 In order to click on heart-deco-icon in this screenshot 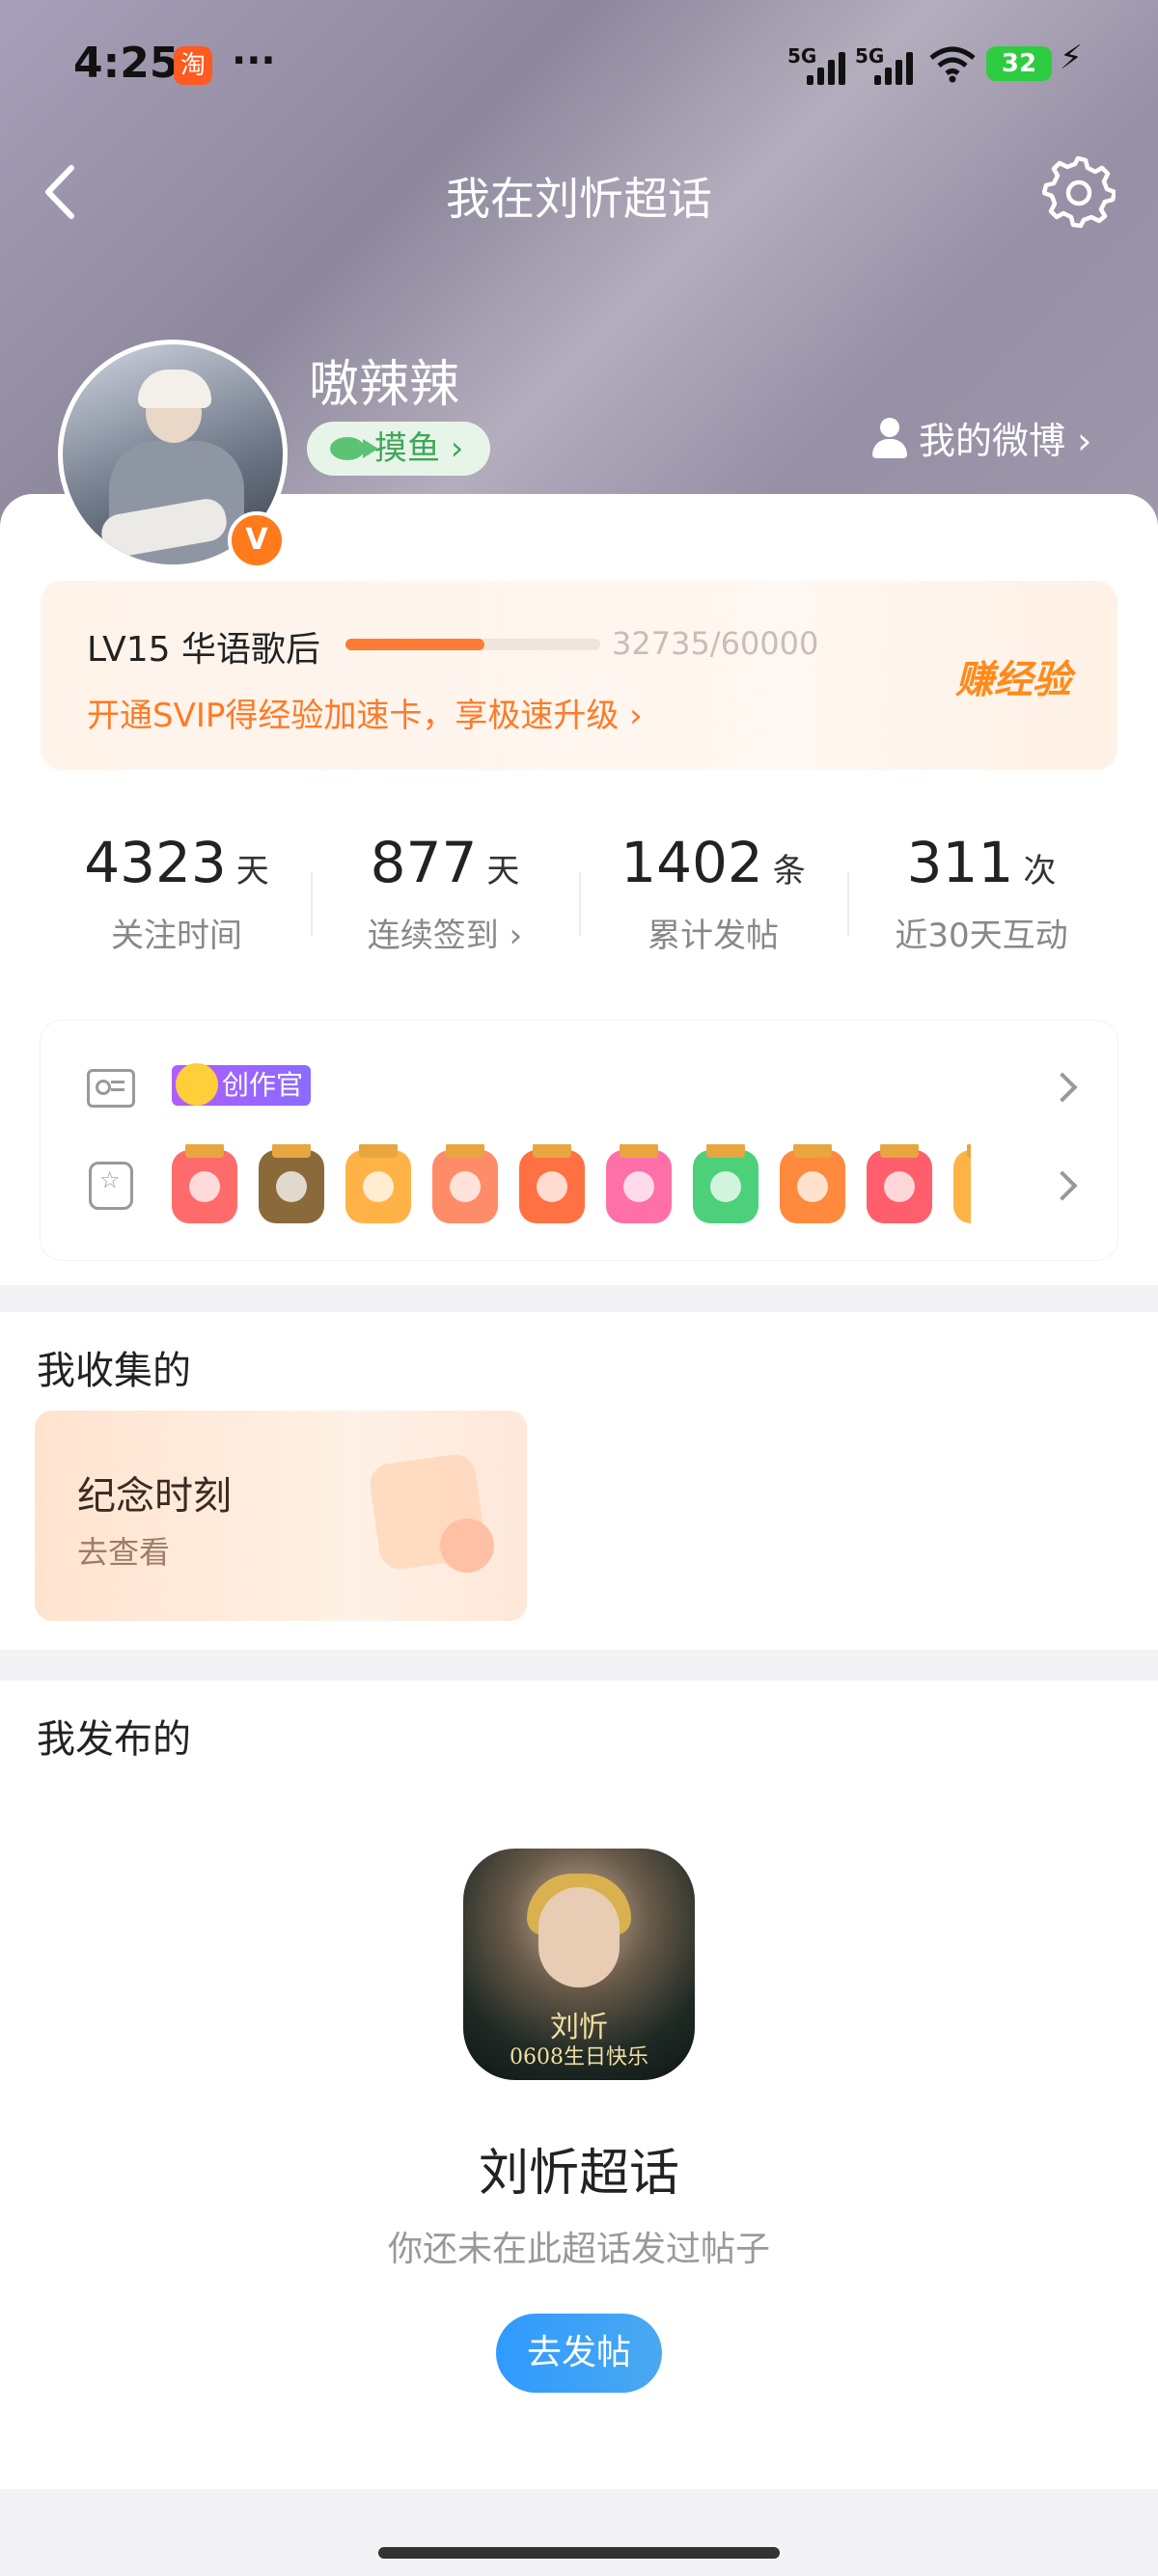, I will do `click(467, 1546)`.